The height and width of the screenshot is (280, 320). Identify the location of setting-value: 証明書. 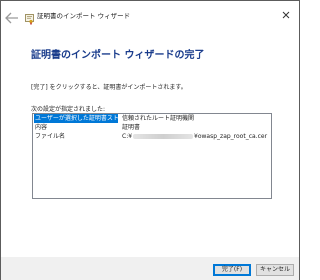
(131, 127).